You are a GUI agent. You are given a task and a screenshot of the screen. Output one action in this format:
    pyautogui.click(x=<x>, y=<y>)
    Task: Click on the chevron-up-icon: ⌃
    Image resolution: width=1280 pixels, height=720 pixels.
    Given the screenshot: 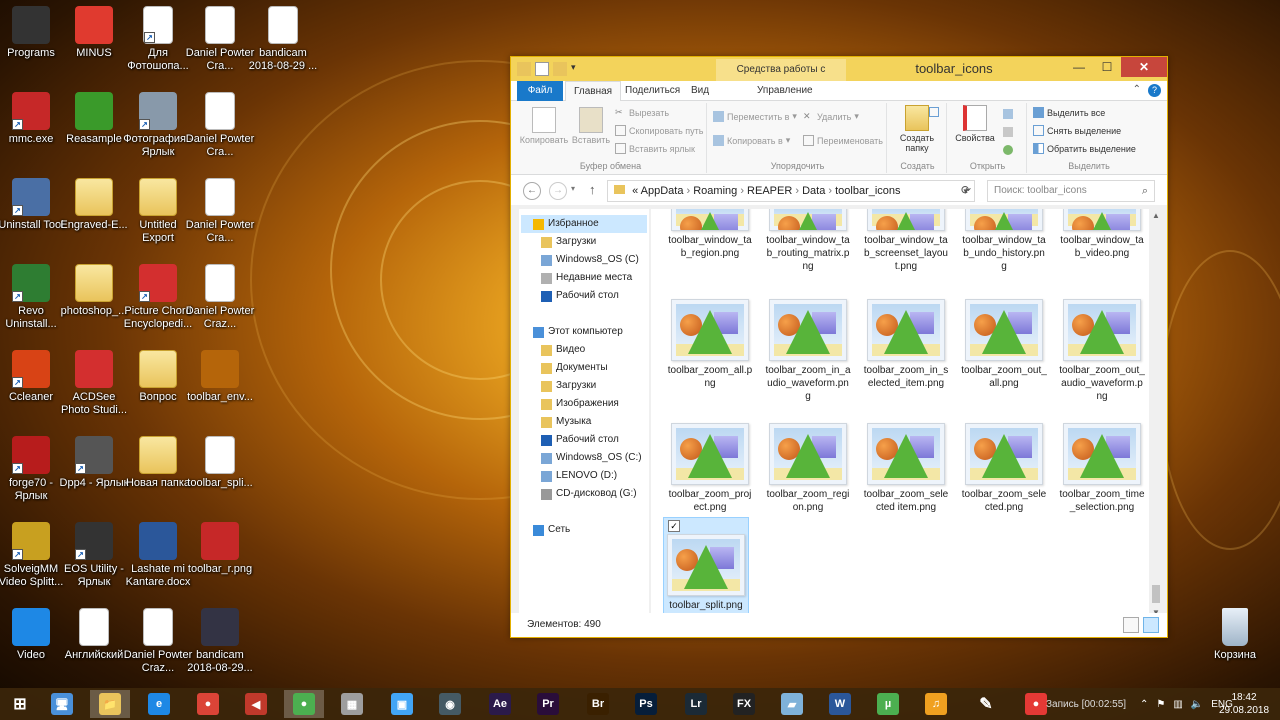 What is the action you would take?
    pyautogui.click(x=1144, y=704)
    